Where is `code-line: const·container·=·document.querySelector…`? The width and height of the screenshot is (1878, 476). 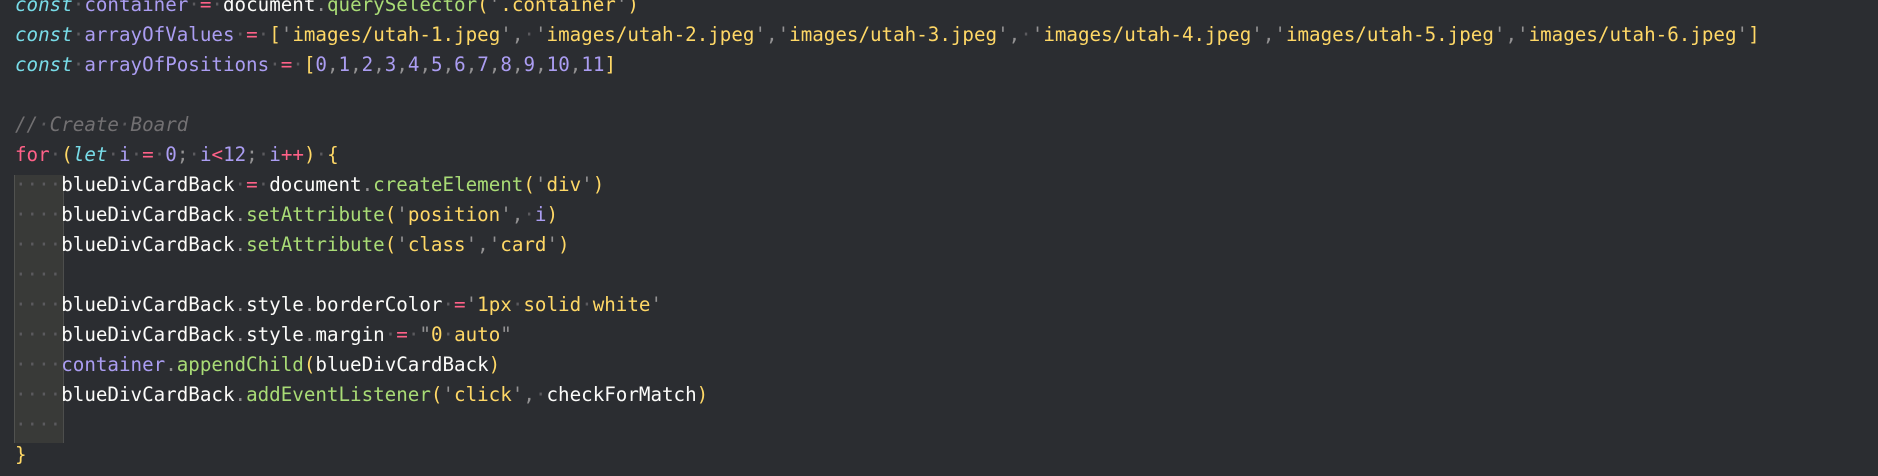 code-line: const·container·=·document.querySelector… is located at coordinates (887, 10).